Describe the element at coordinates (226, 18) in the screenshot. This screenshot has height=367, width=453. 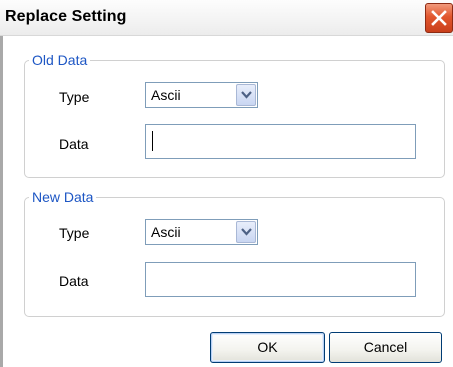
I see `title-bar: Replace Setting` at that location.